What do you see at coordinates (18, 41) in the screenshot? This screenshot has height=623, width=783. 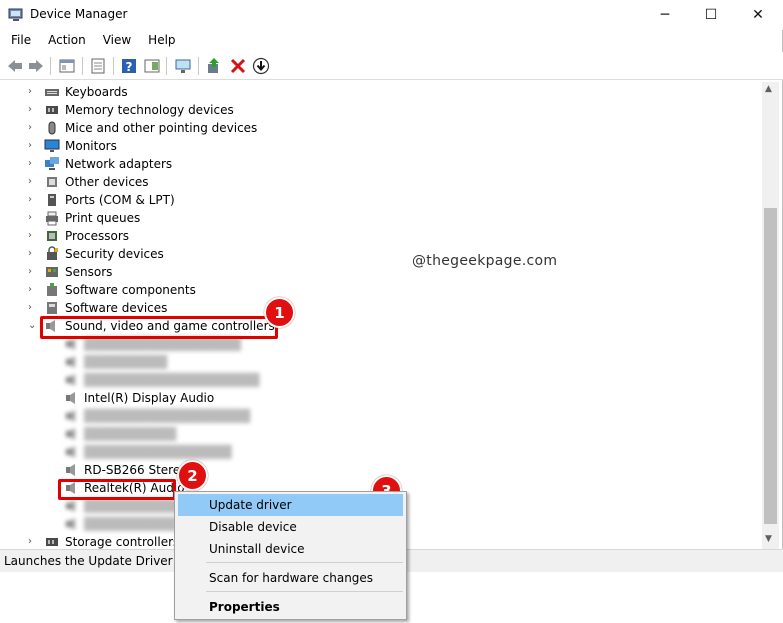 I see `menu-file: File` at bounding box center [18, 41].